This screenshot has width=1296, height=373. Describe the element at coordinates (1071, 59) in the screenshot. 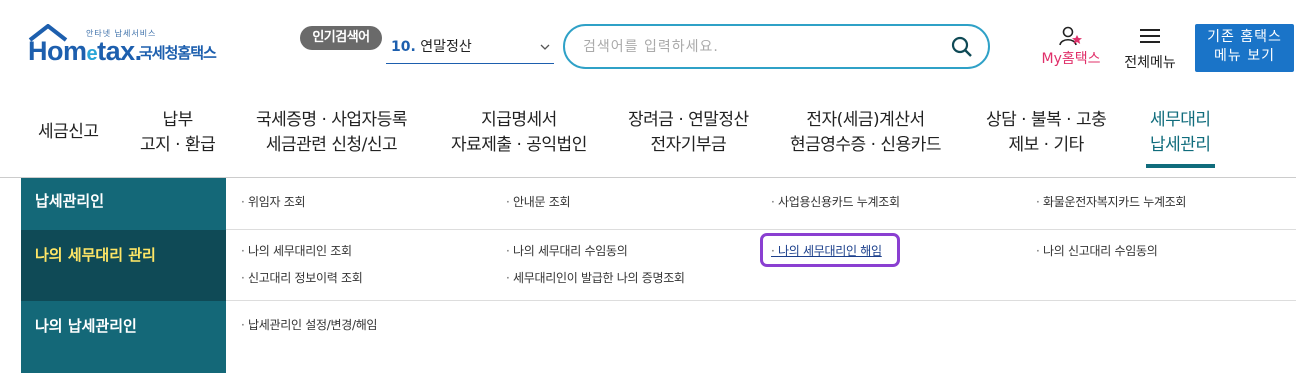

I see `my-hometax-label: My홈택스` at that location.